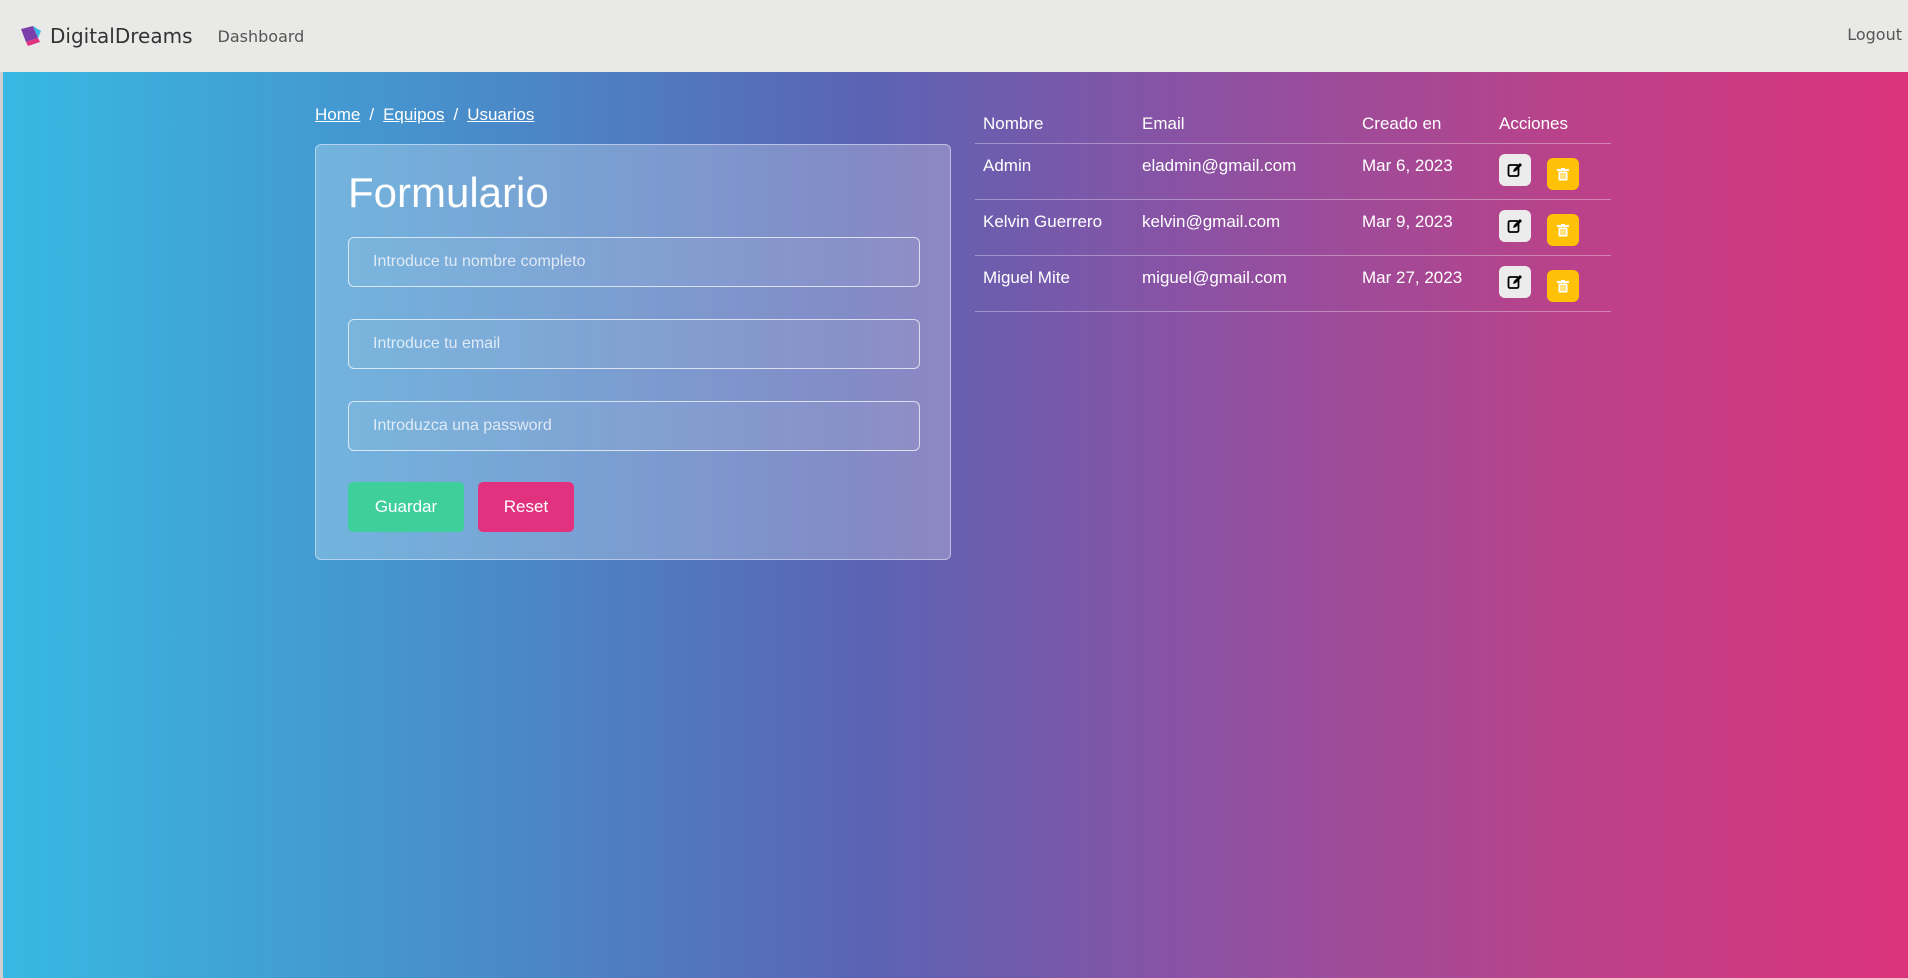 This screenshot has width=1908, height=978. What do you see at coordinates (1013, 123) in the screenshot?
I see `header-nombre: Nombre` at bounding box center [1013, 123].